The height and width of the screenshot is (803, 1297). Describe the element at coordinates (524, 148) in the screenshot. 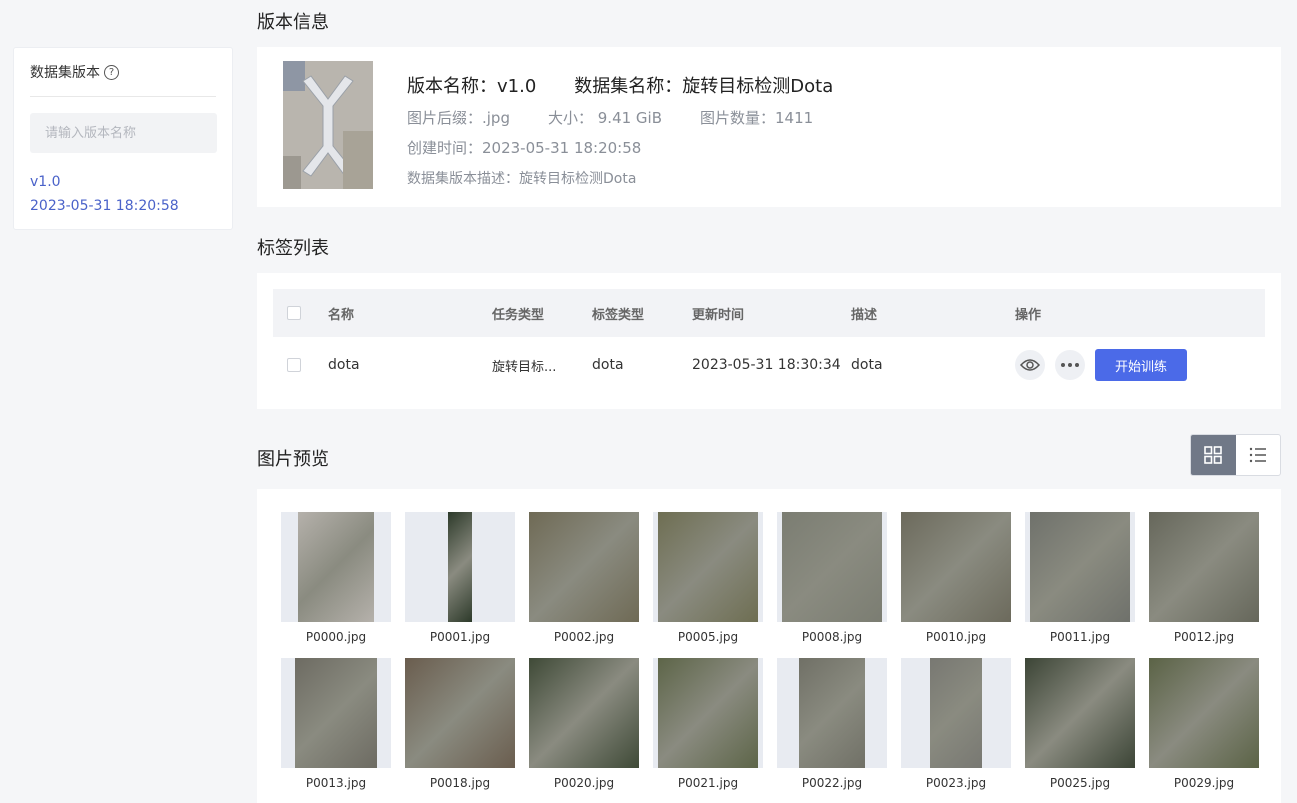

I see `created-time-text: 创建时间：2023-05-31 18:20:58` at that location.